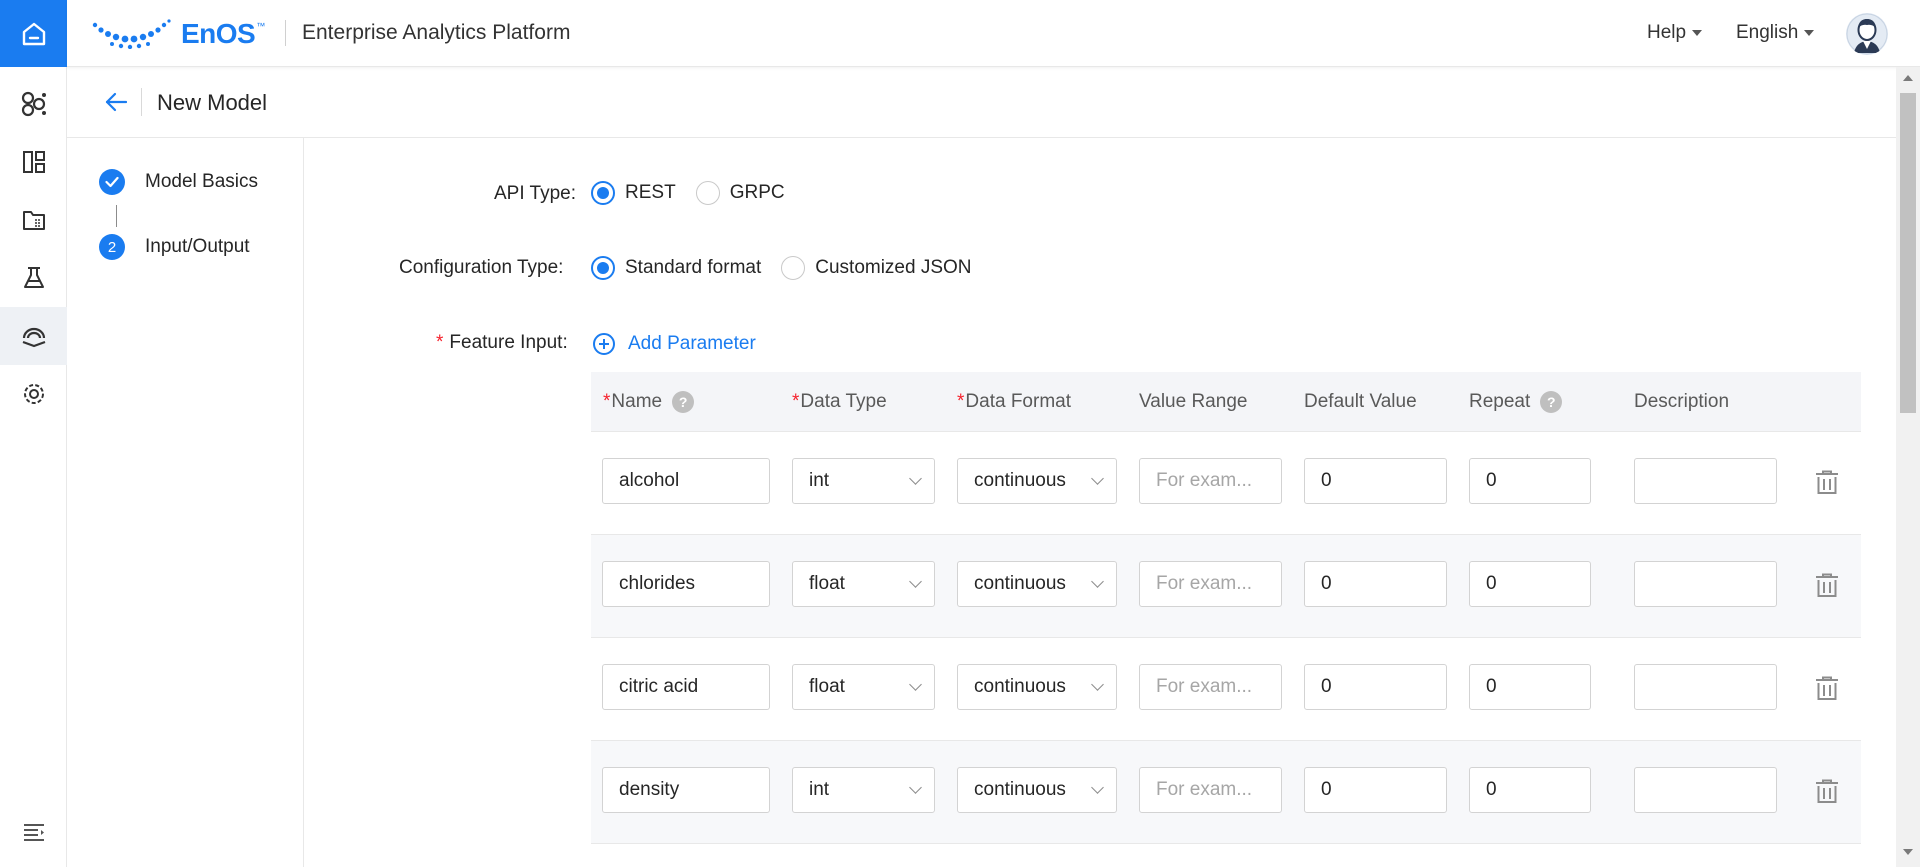 This screenshot has width=1920, height=867. Describe the element at coordinates (33, 220) in the screenshot. I see `rail-item-data` at that location.